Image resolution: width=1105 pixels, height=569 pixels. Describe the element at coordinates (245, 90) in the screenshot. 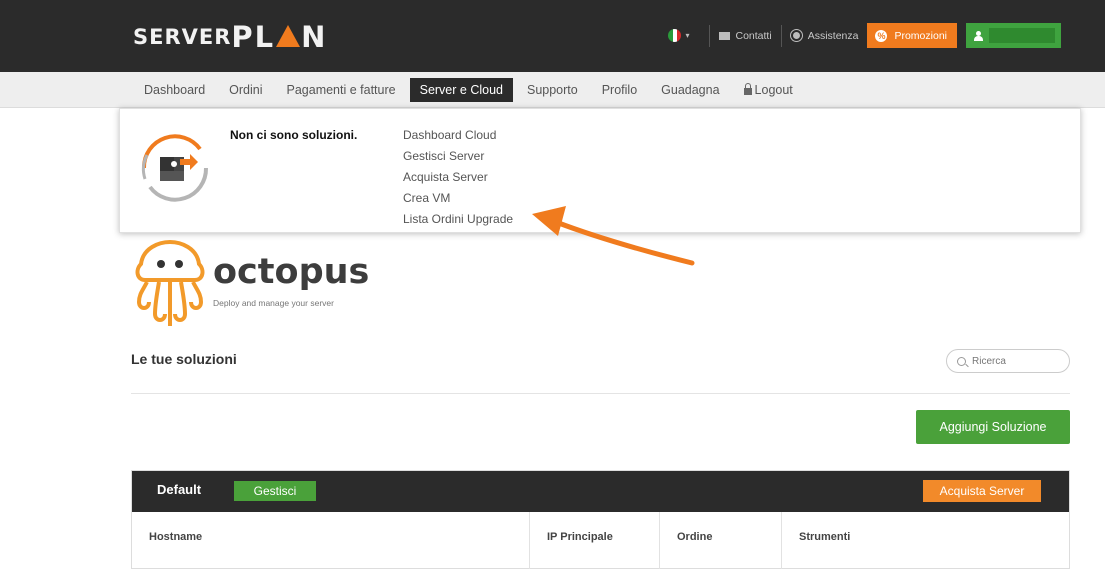

I see `nav-item-ordini: Ordini` at that location.